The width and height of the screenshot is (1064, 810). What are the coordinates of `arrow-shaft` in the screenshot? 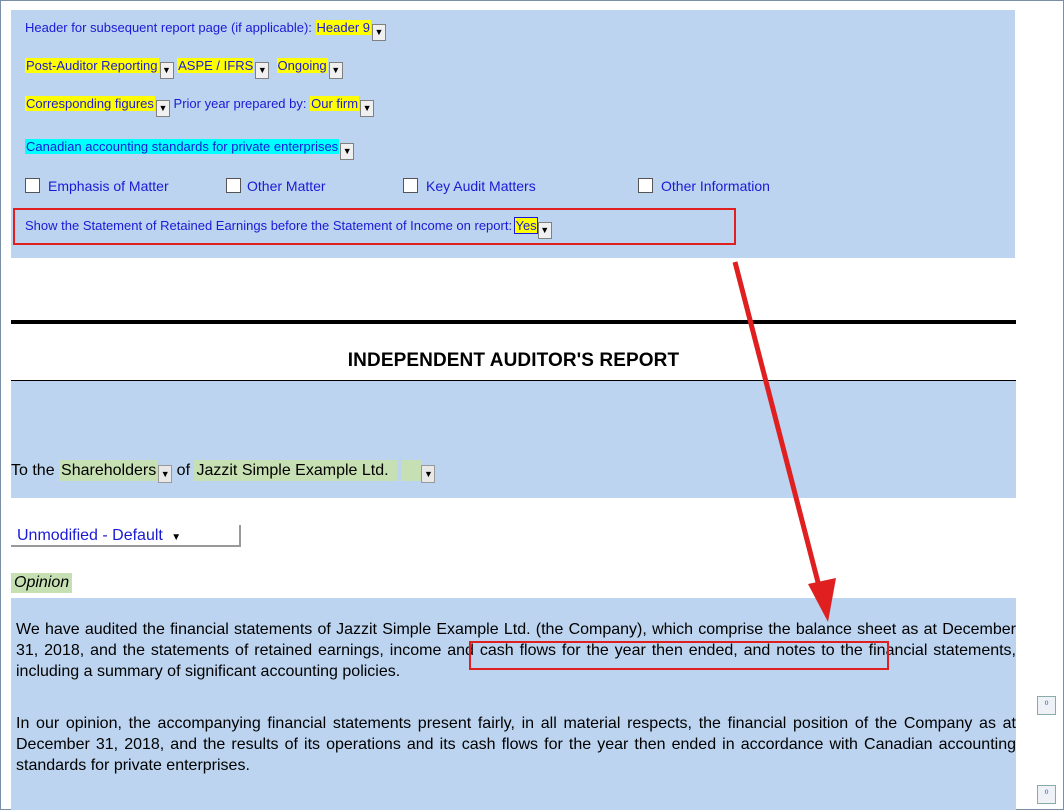 It's located at (777, 426).